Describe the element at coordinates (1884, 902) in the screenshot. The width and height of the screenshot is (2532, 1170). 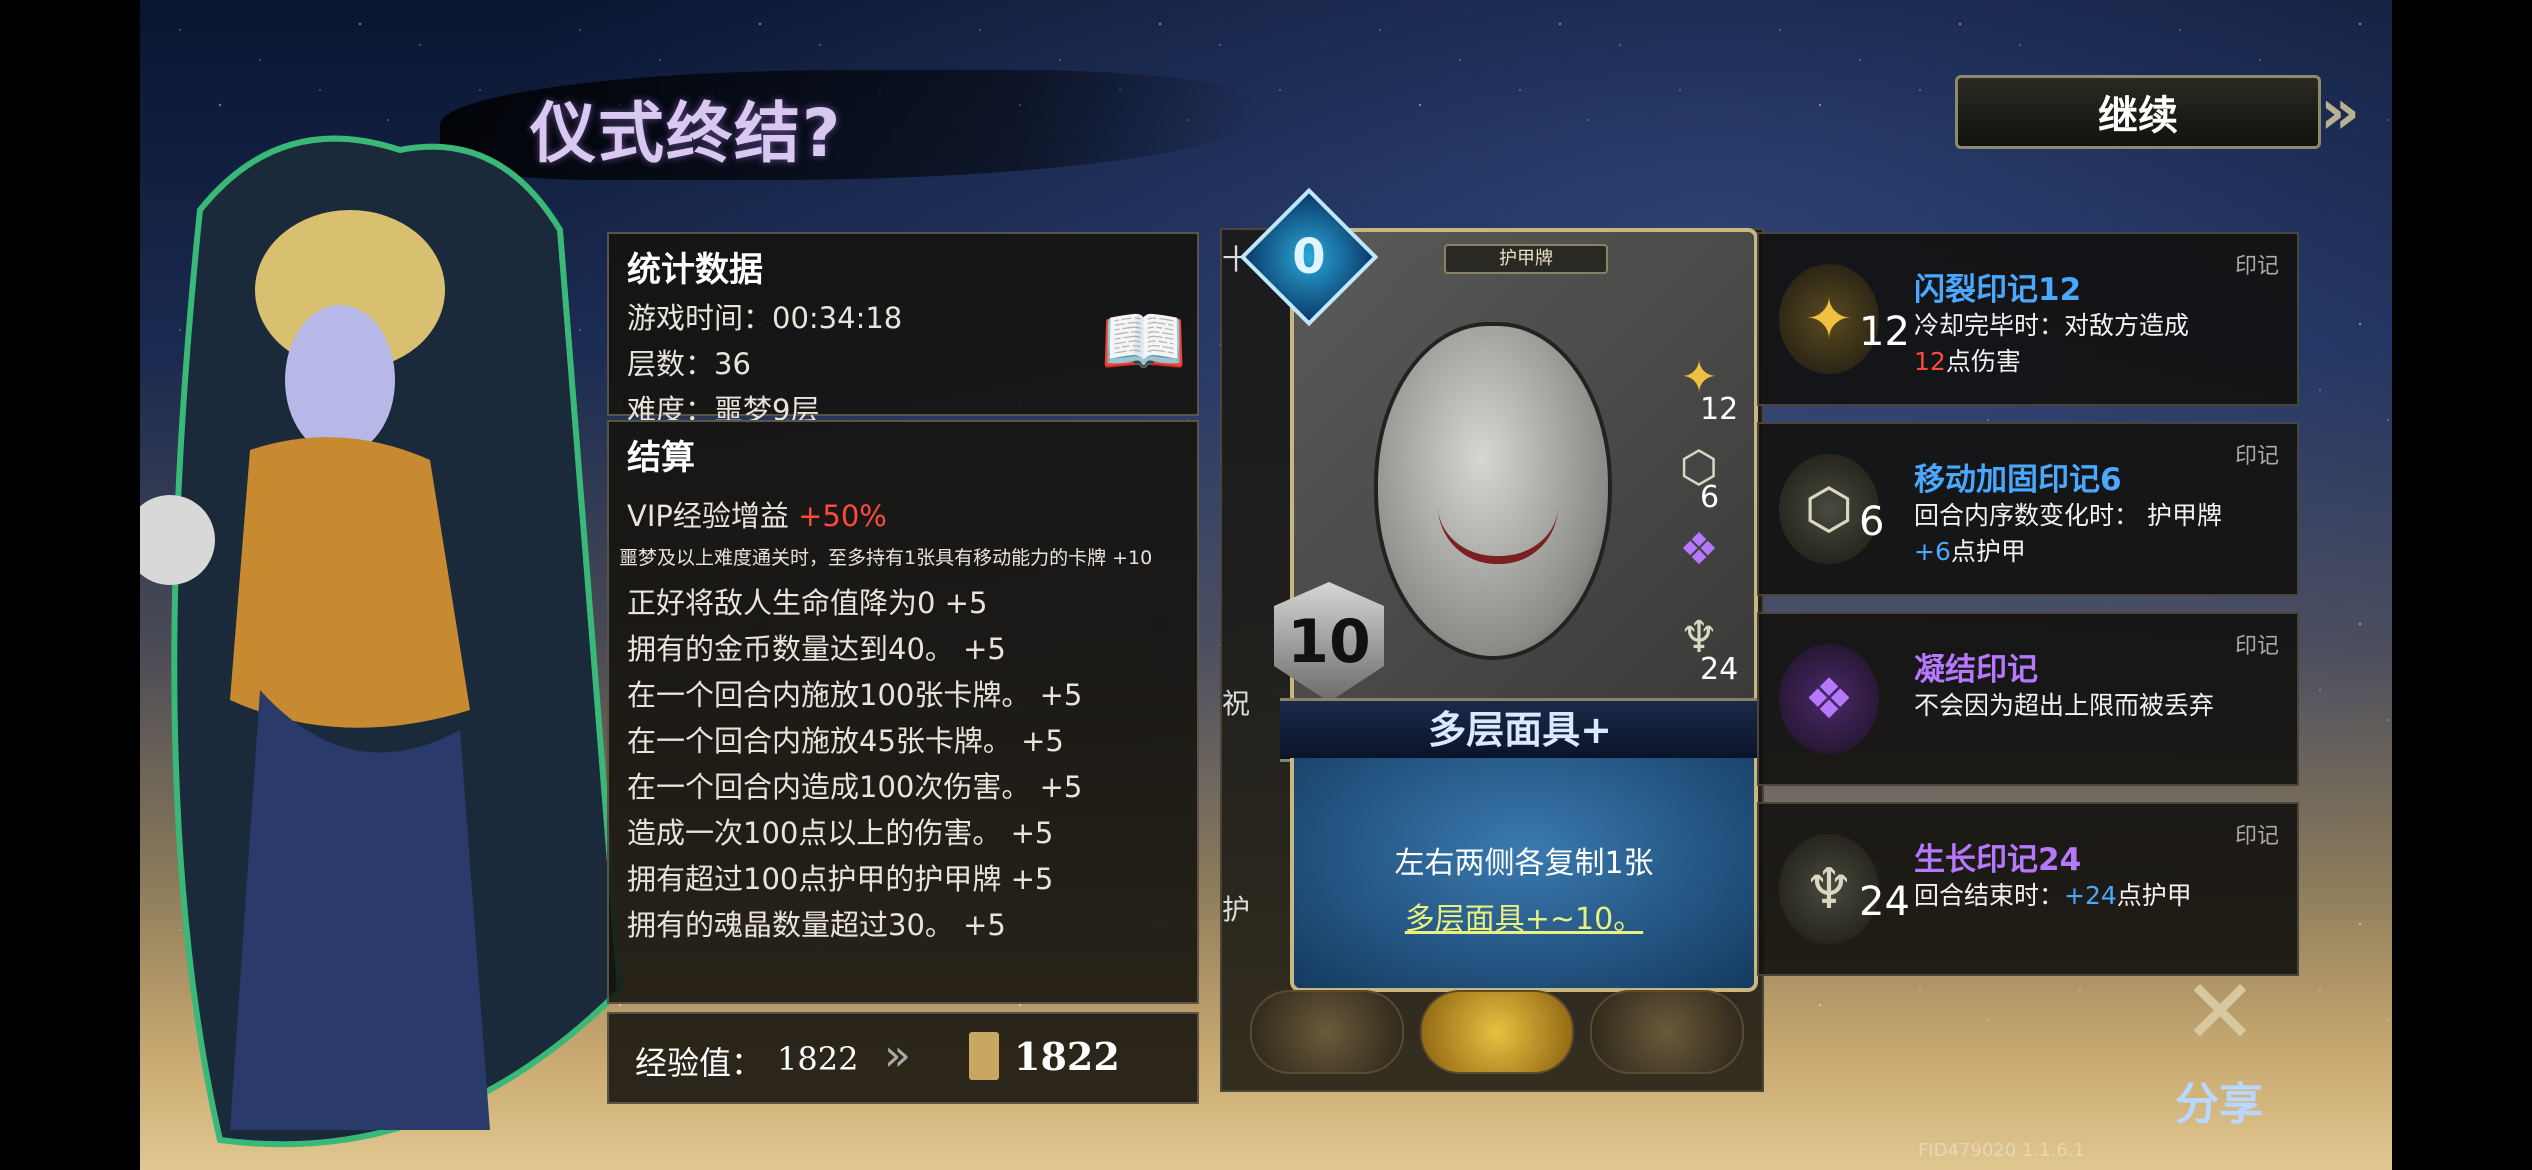
I see `seal-number: 24` at that location.